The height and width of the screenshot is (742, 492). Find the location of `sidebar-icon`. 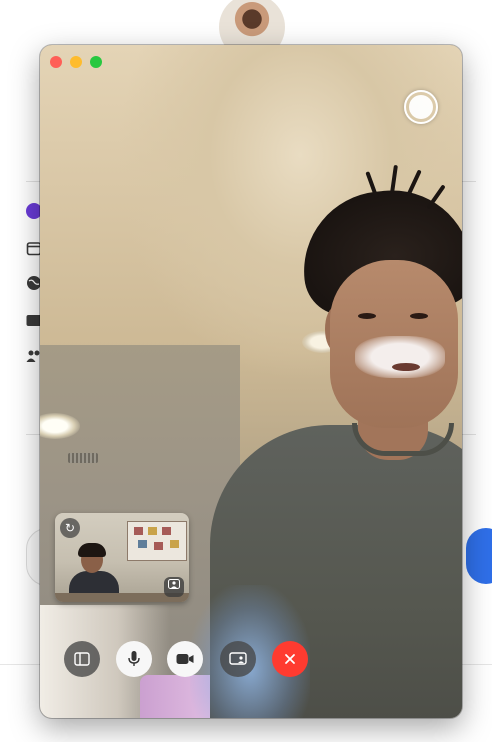

sidebar-icon is located at coordinates (82, 659).